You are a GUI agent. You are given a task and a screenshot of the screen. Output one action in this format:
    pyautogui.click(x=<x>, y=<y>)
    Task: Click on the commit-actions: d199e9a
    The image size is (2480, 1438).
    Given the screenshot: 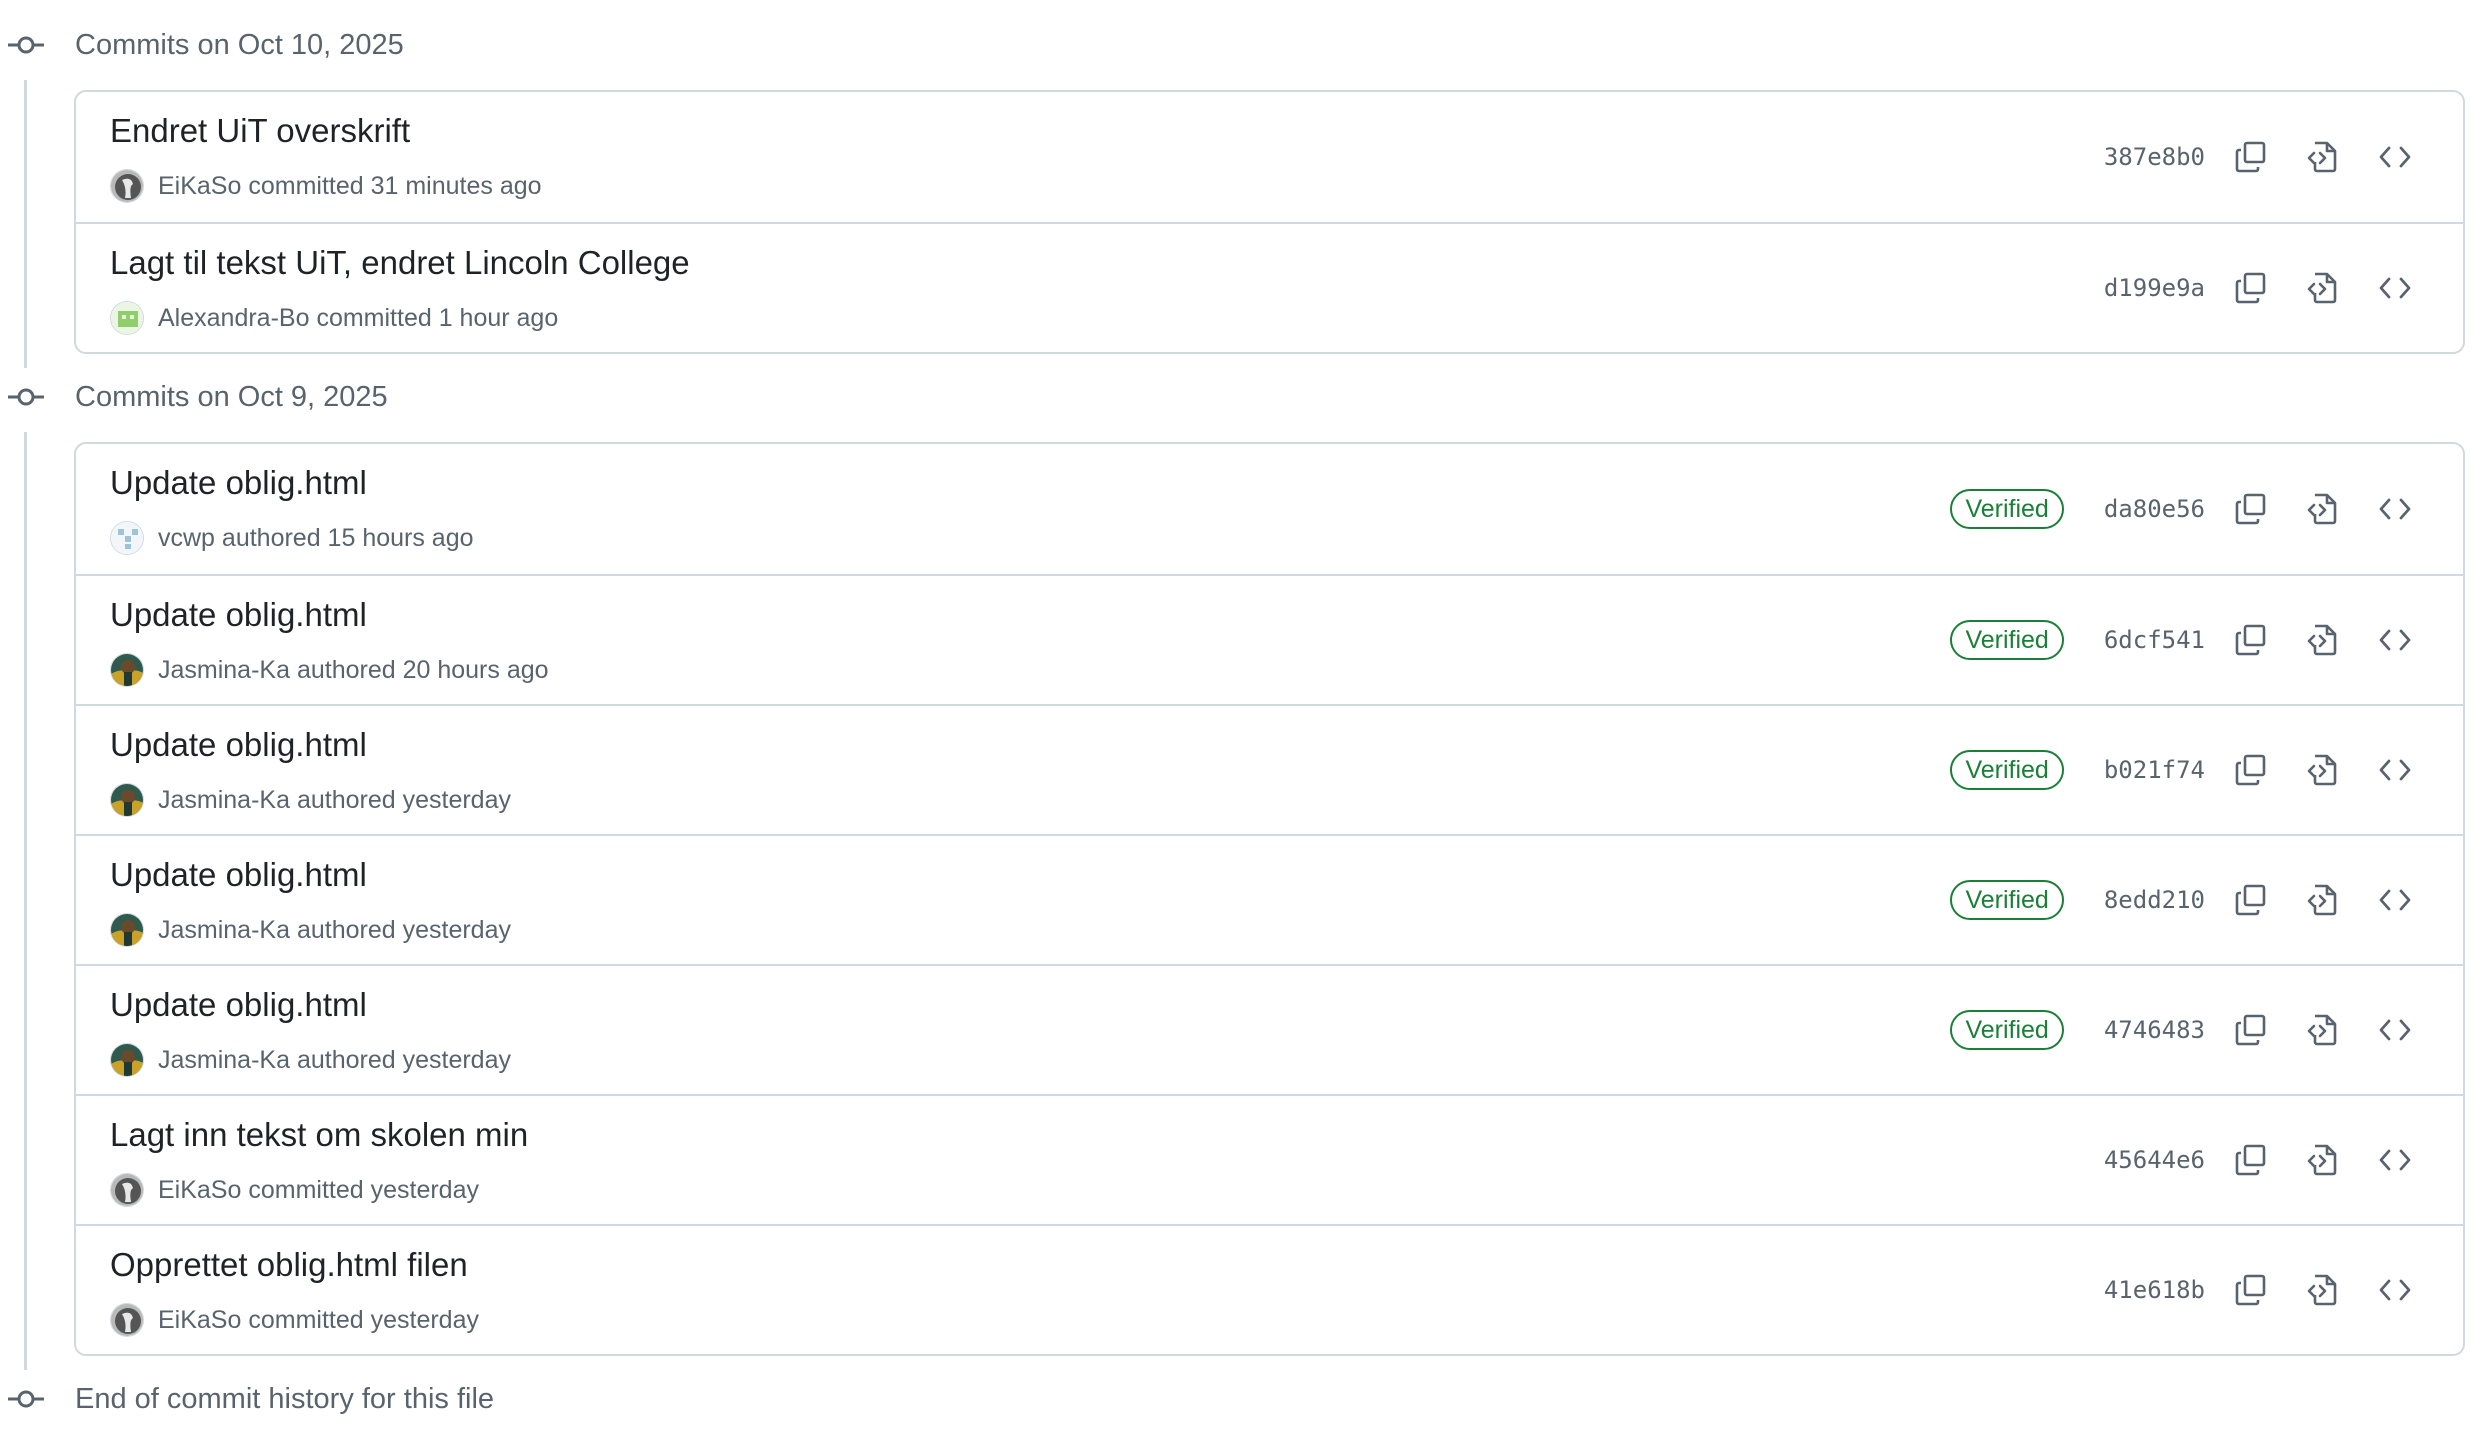 What is the action you would take?
    pyautogui.click(x=2283, y=288)
    